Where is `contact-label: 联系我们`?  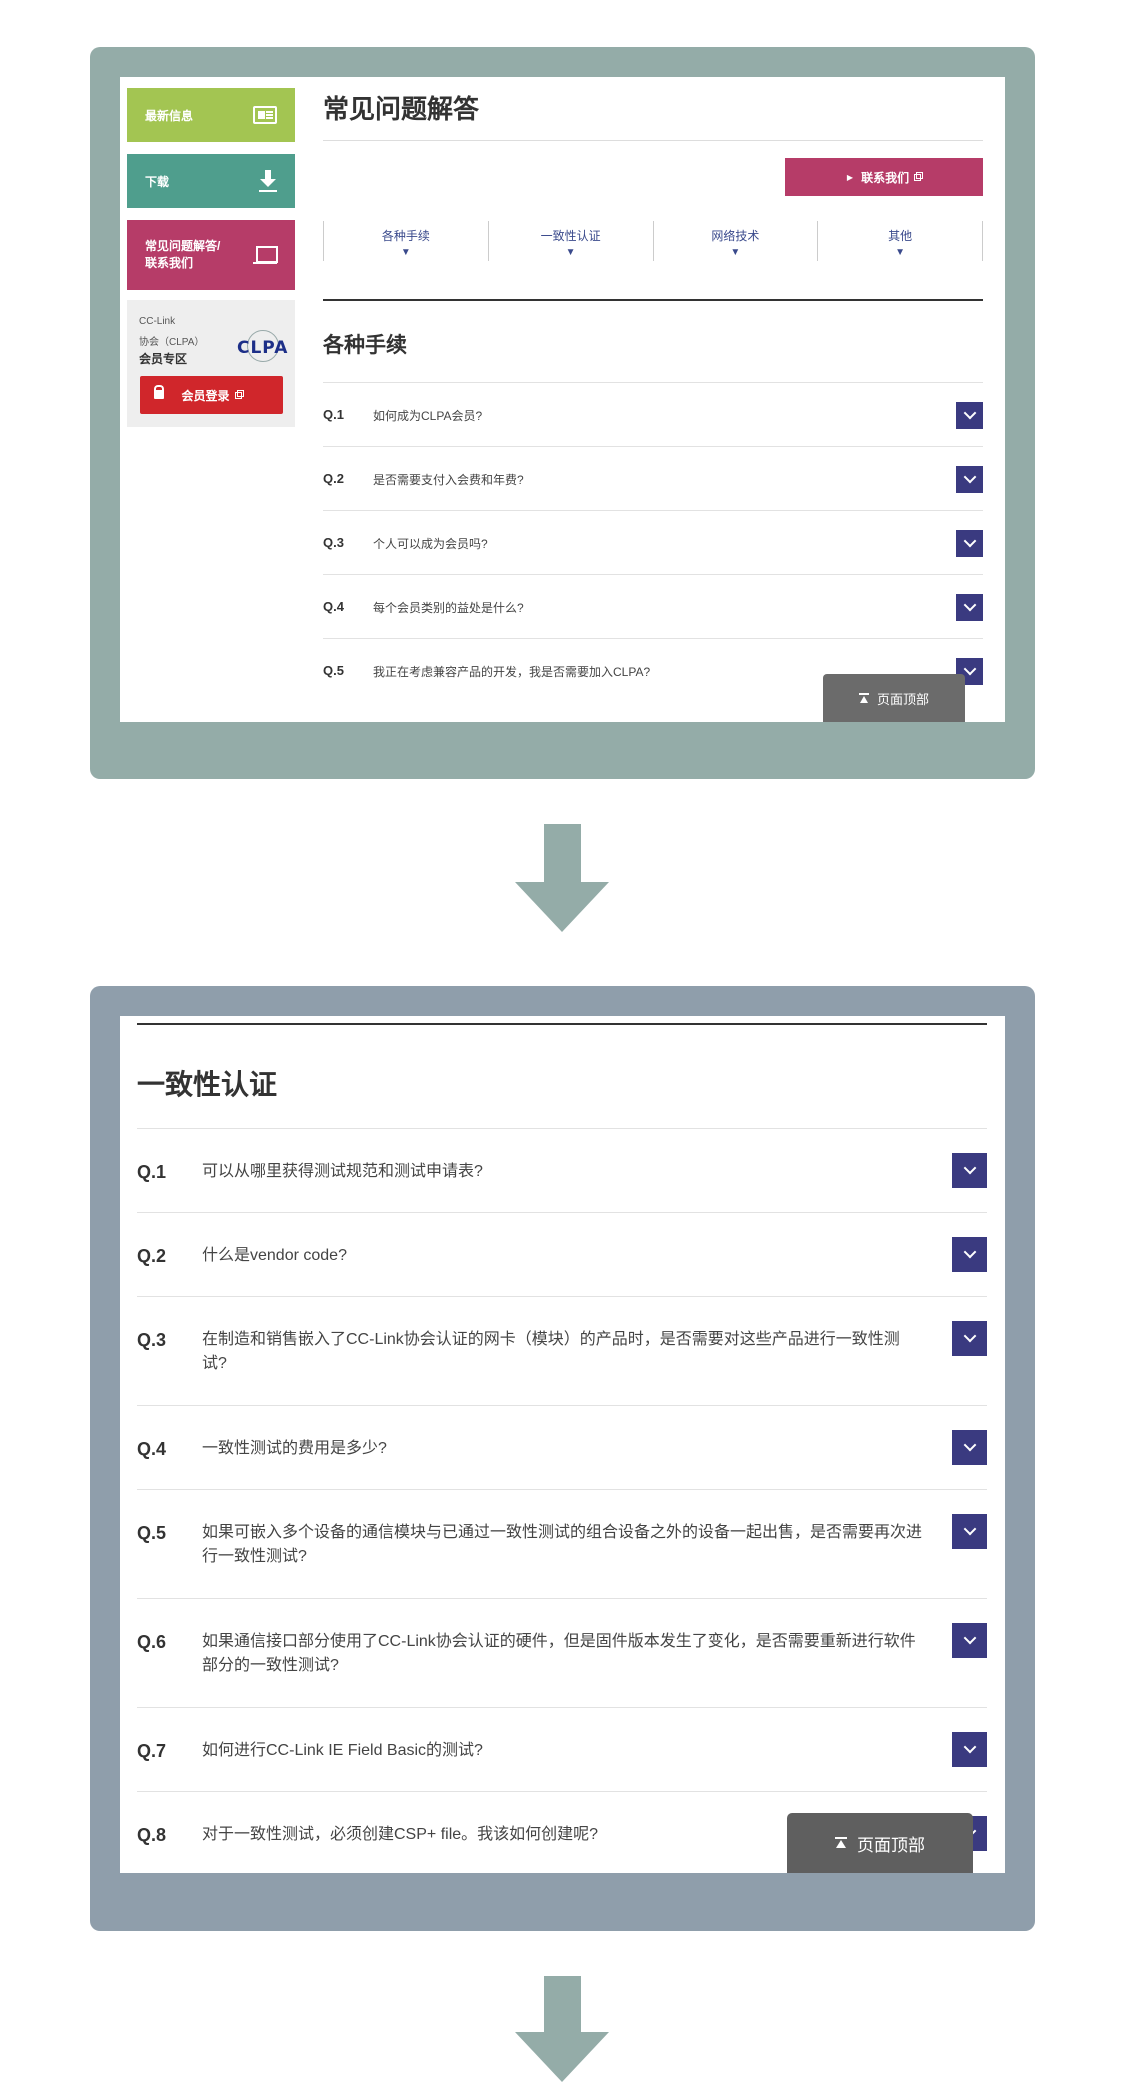
contact-label: 联系我们 is located at coordinates (885, 177).